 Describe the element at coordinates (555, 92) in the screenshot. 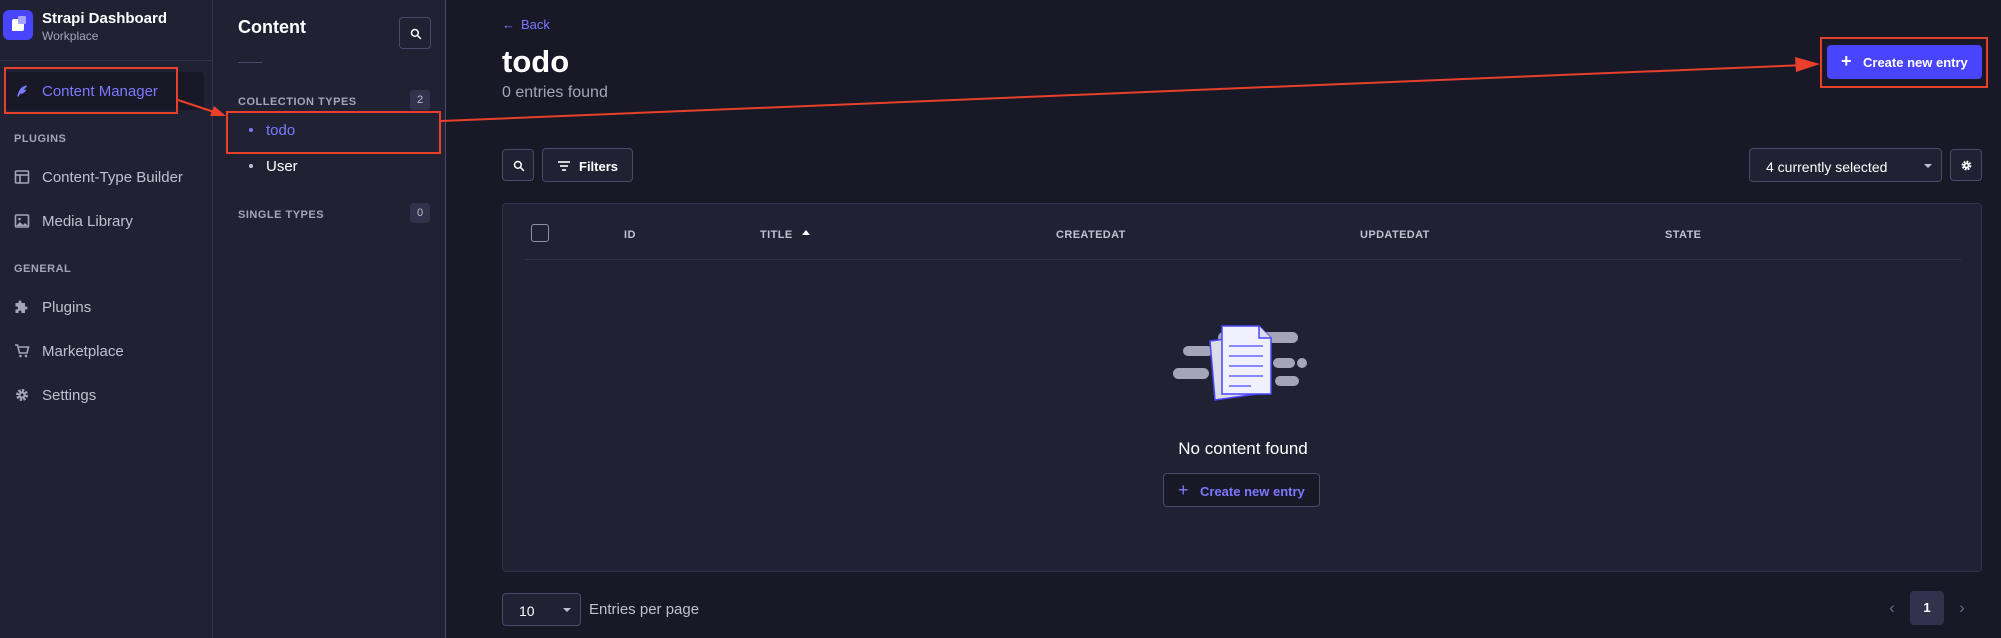

I see `entries-count: 0 entries found` at that location.